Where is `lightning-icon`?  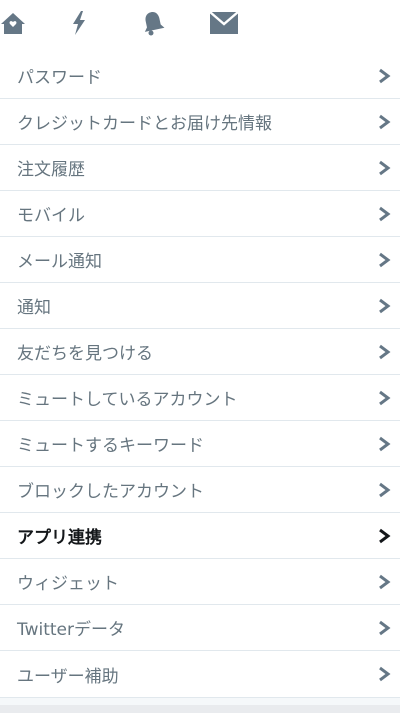 lightning-icon is located at coordinates (79, 23).